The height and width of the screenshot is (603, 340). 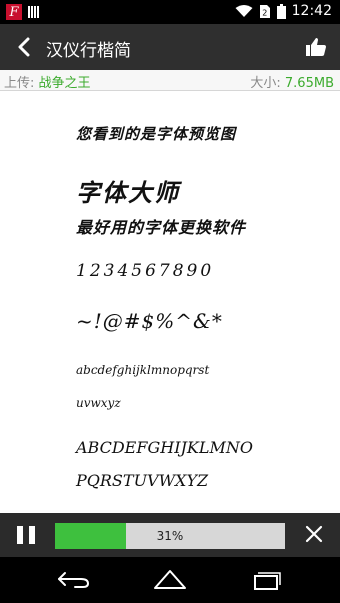 I want to click on nav-recents-button, so click(x=266, y=580).